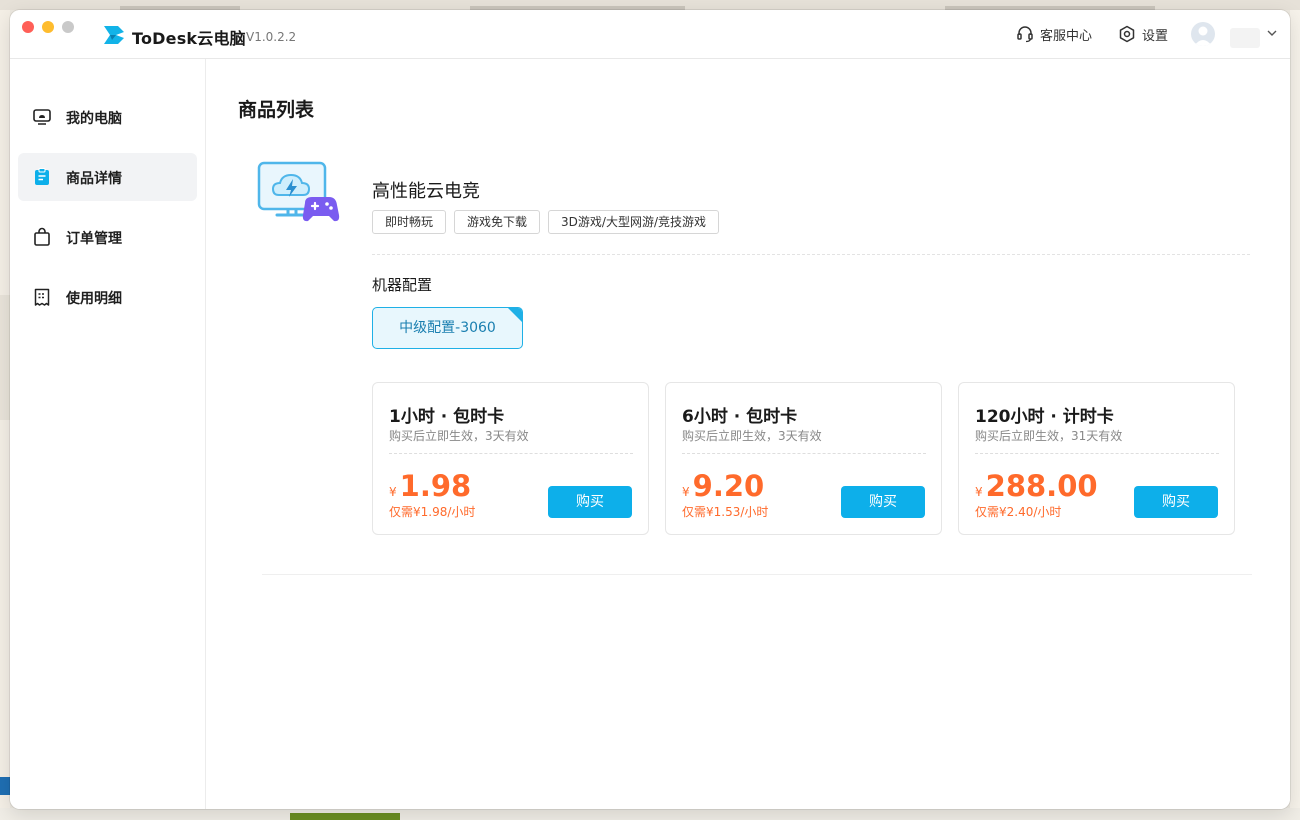 This screenshot has height=820, width=1300. What do you see at coordinates (108, 434) in the screenshot?
I see `sidebar: 我的电脑 商品详情 订单管理 使用明细` at bounding box center [108, 434].